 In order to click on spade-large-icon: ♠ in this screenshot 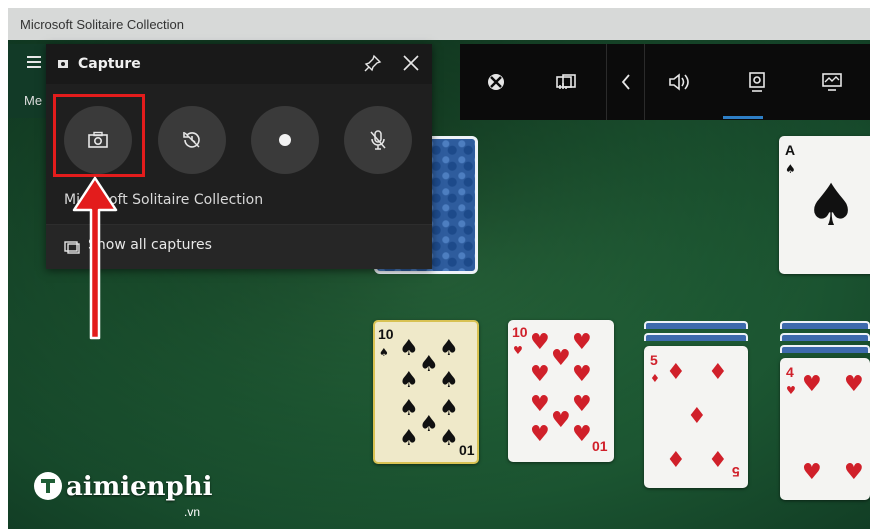, I will do `click(831, 205)`.